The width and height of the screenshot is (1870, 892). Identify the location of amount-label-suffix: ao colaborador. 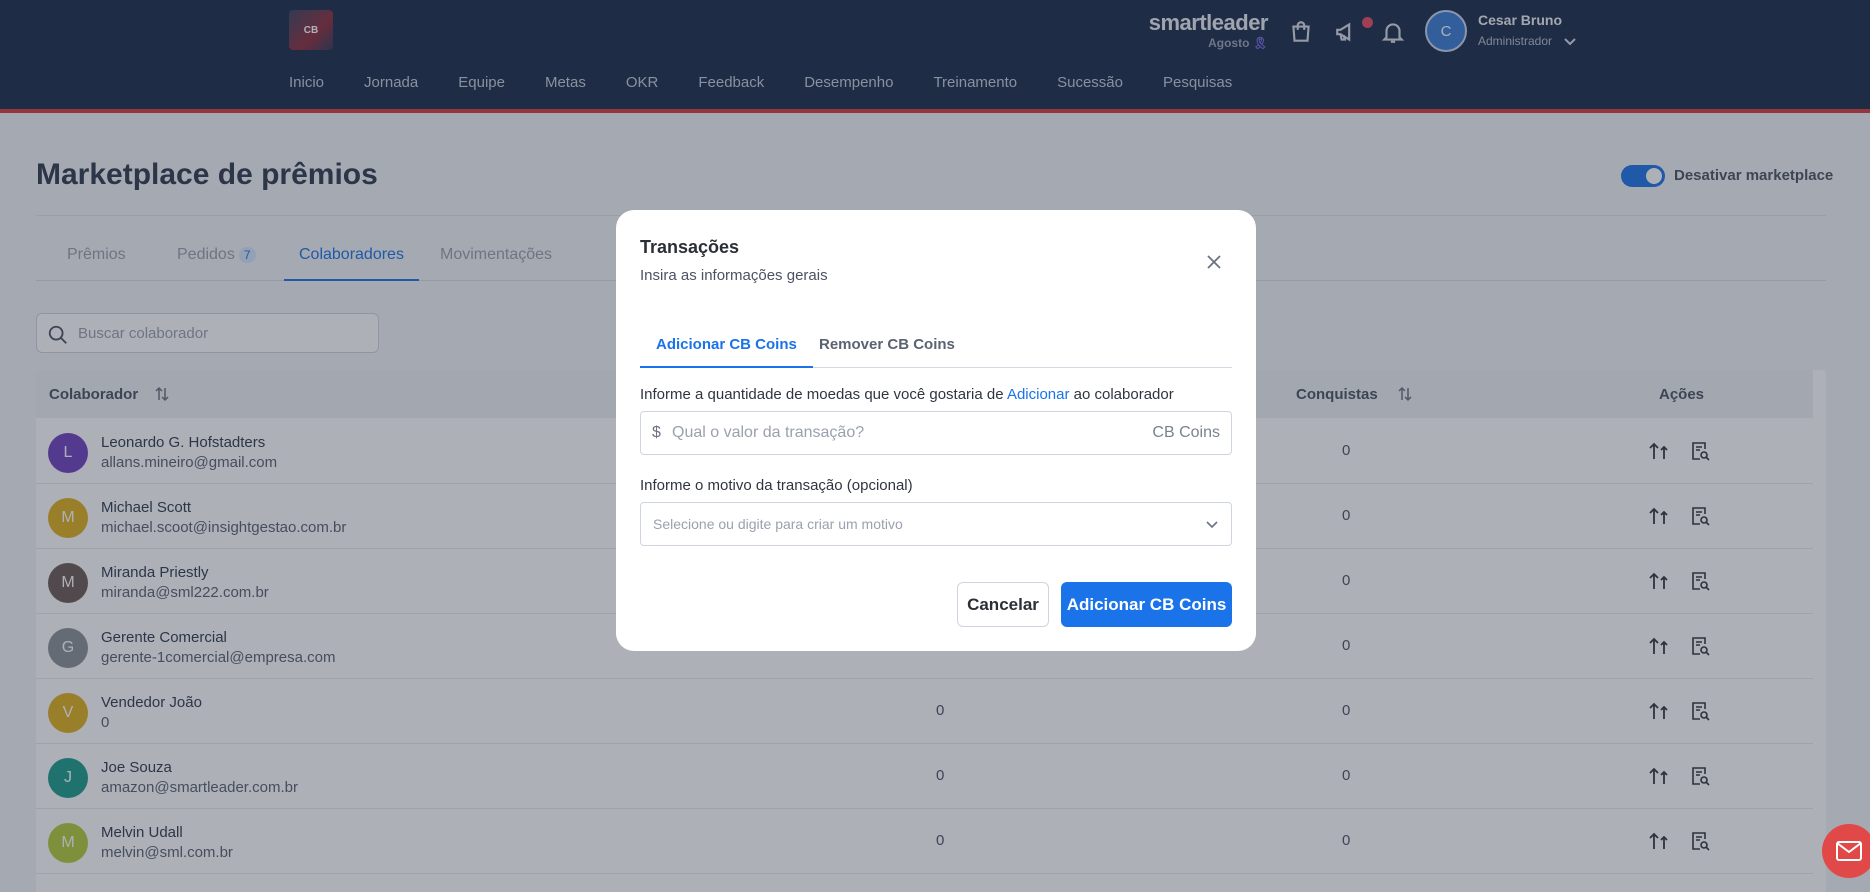
(1123, 394).